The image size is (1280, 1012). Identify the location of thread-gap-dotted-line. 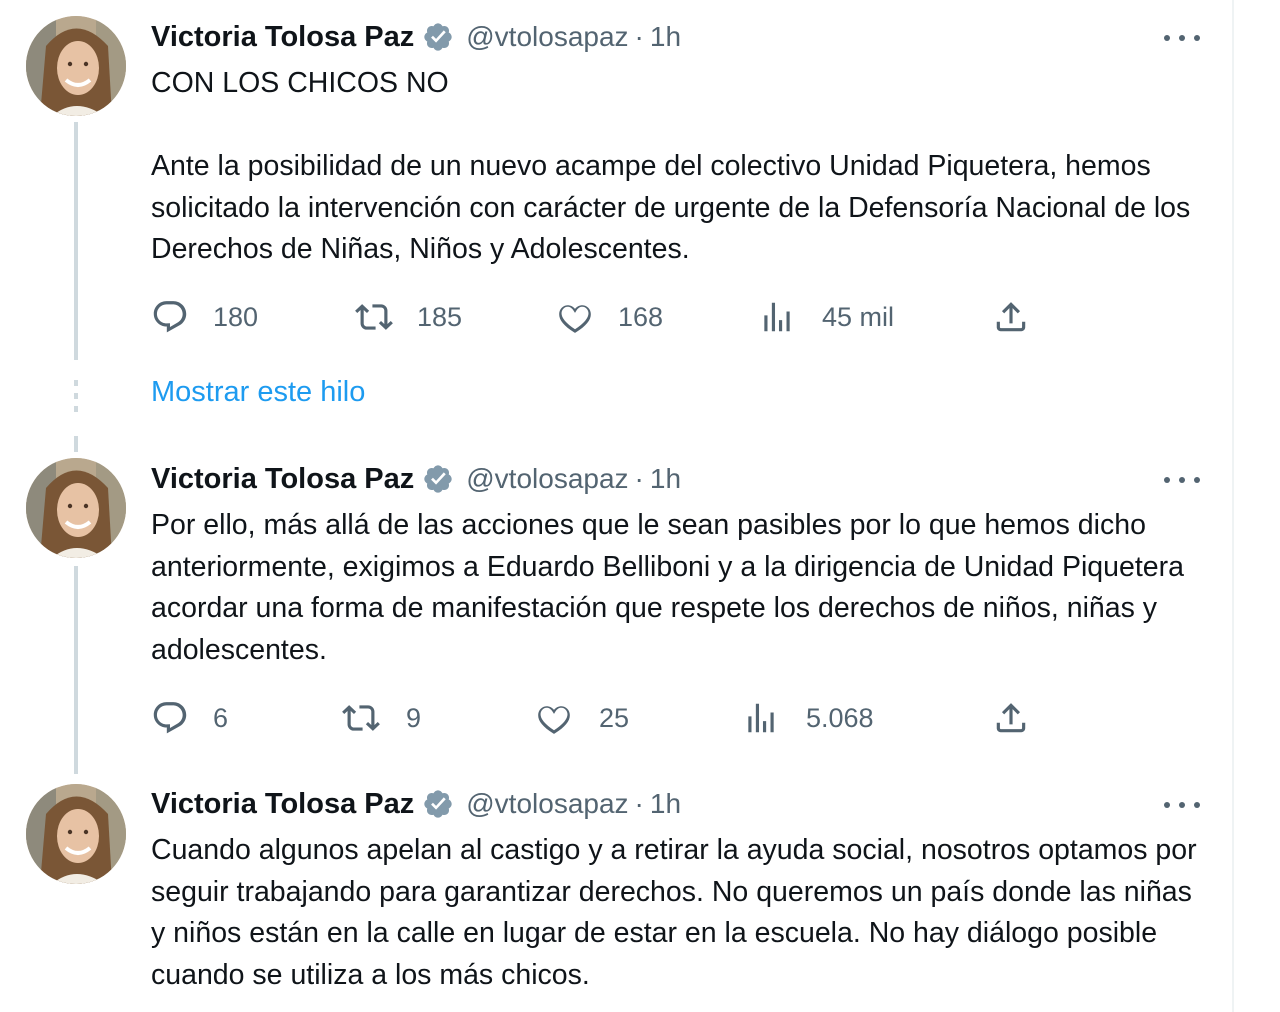
(76, 398).